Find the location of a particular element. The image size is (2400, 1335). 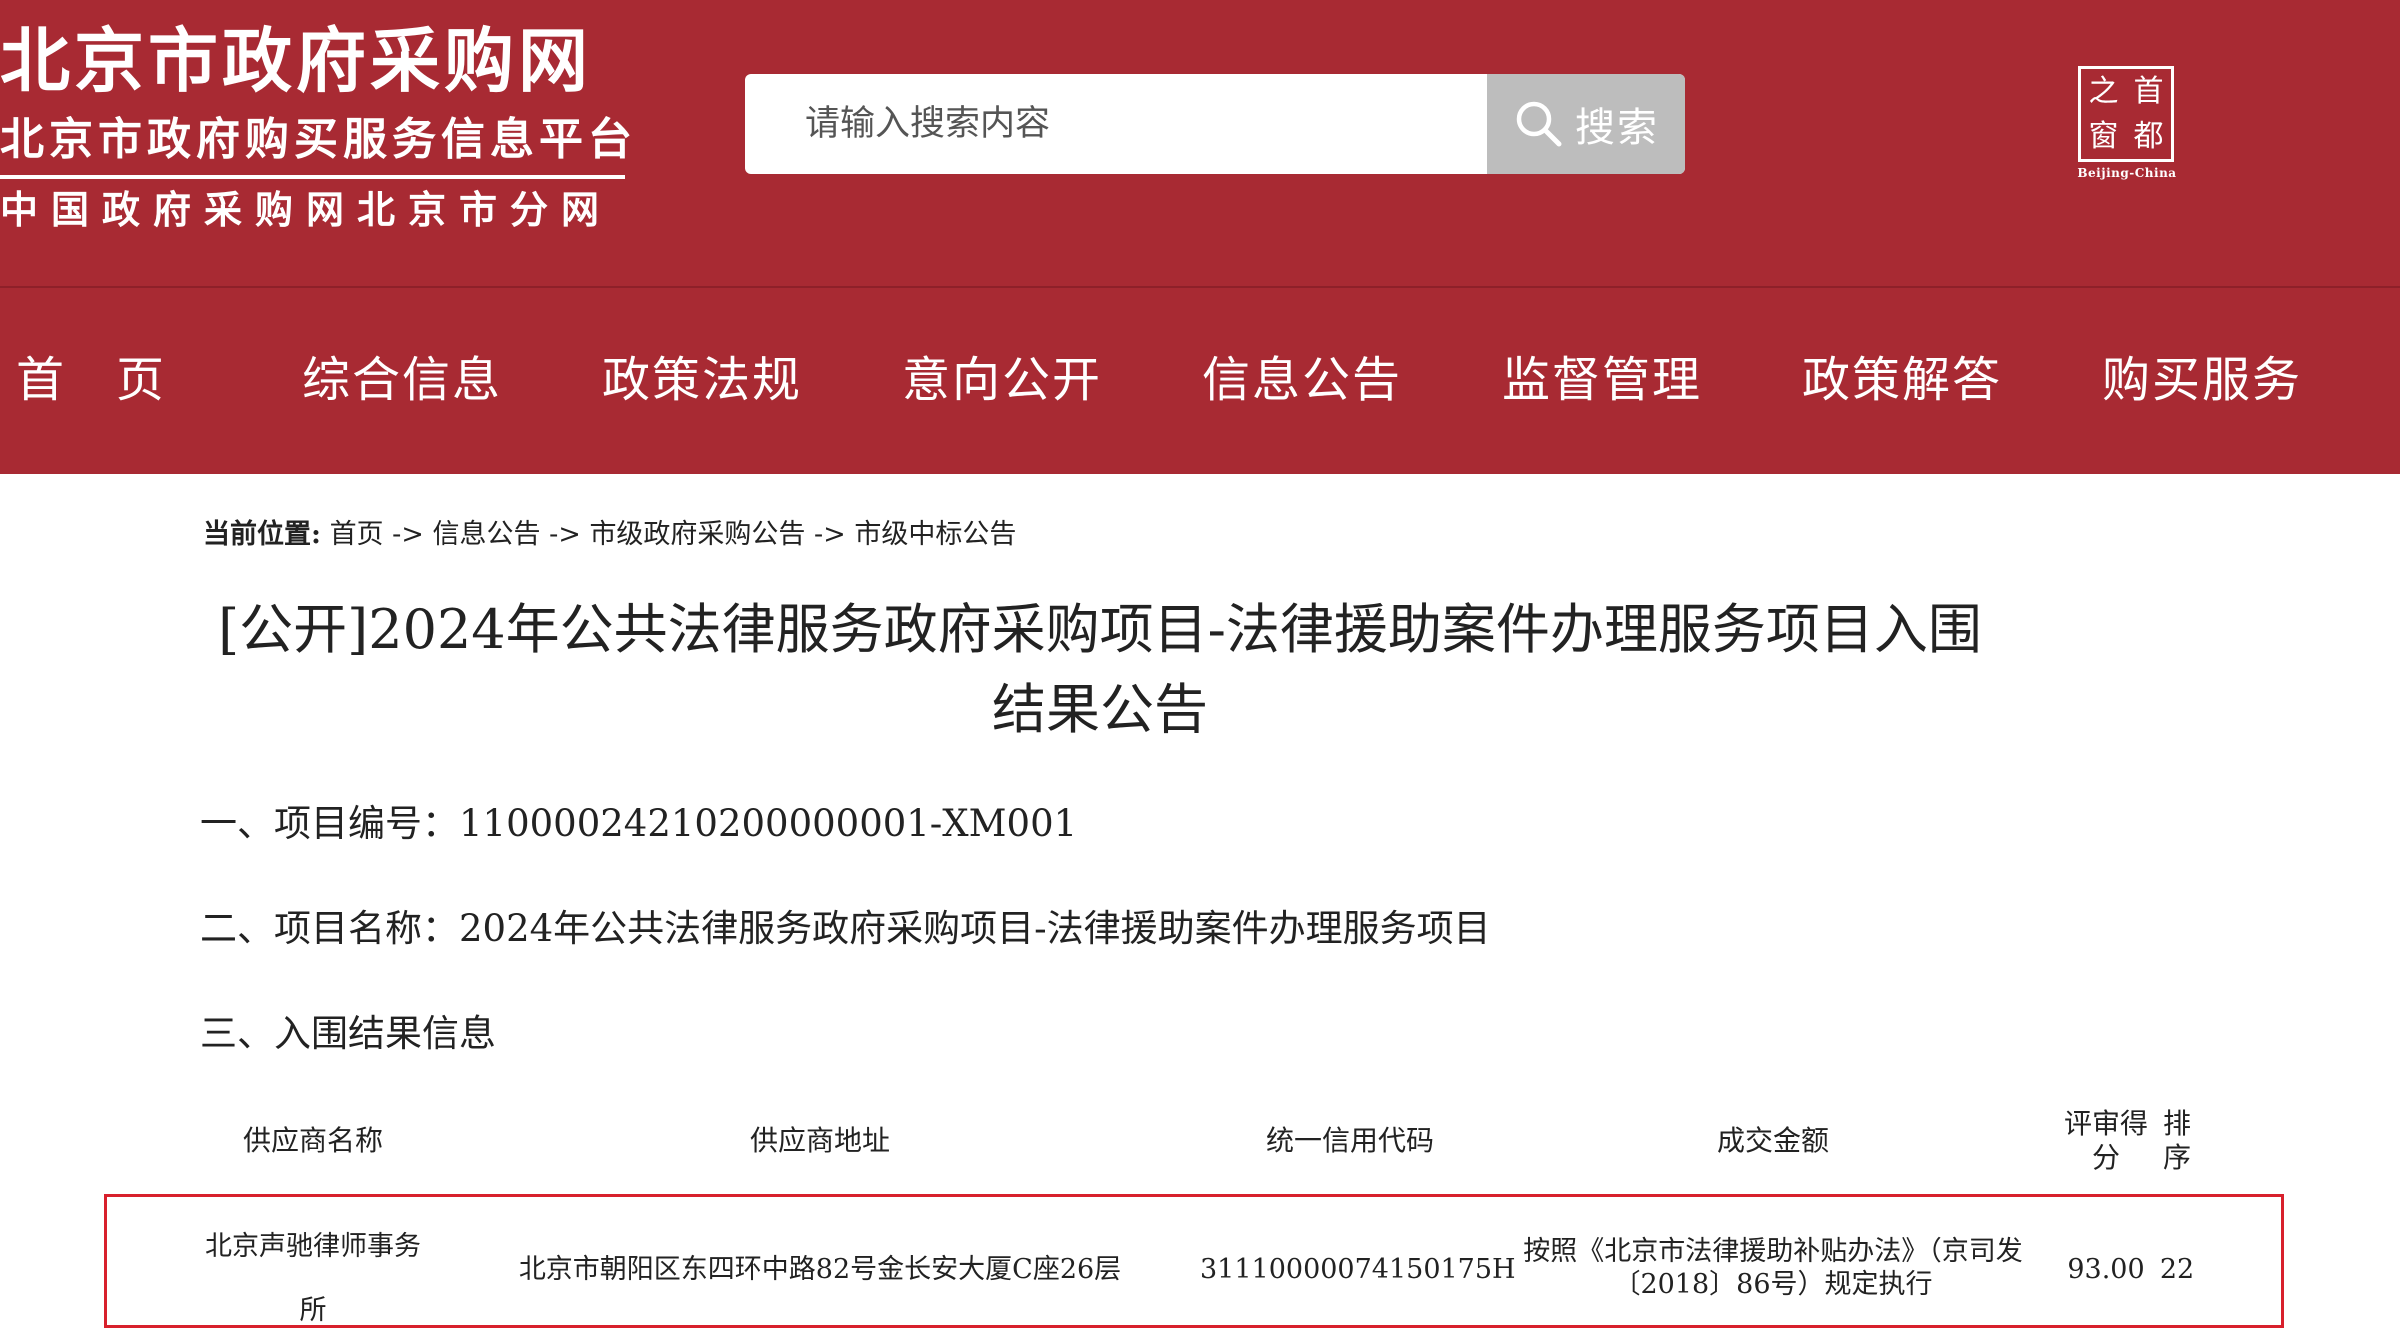

table-header-amount: 成交金额 is located at coordinates (1772, 1140).